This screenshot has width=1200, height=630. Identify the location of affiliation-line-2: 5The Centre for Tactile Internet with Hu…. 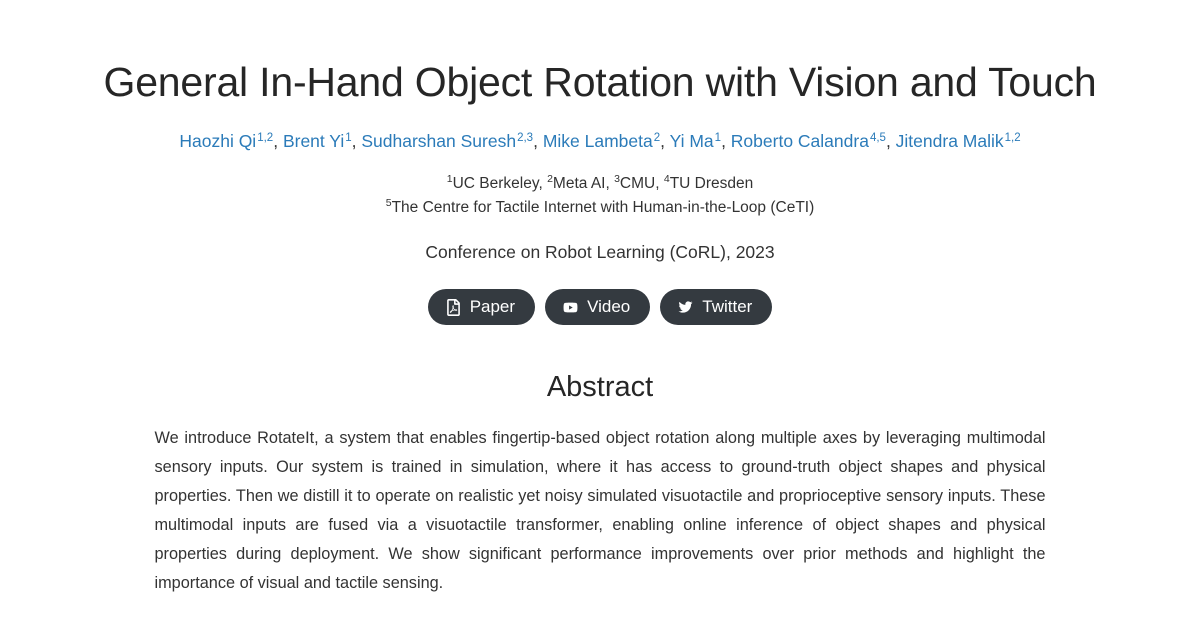
(600, 208).